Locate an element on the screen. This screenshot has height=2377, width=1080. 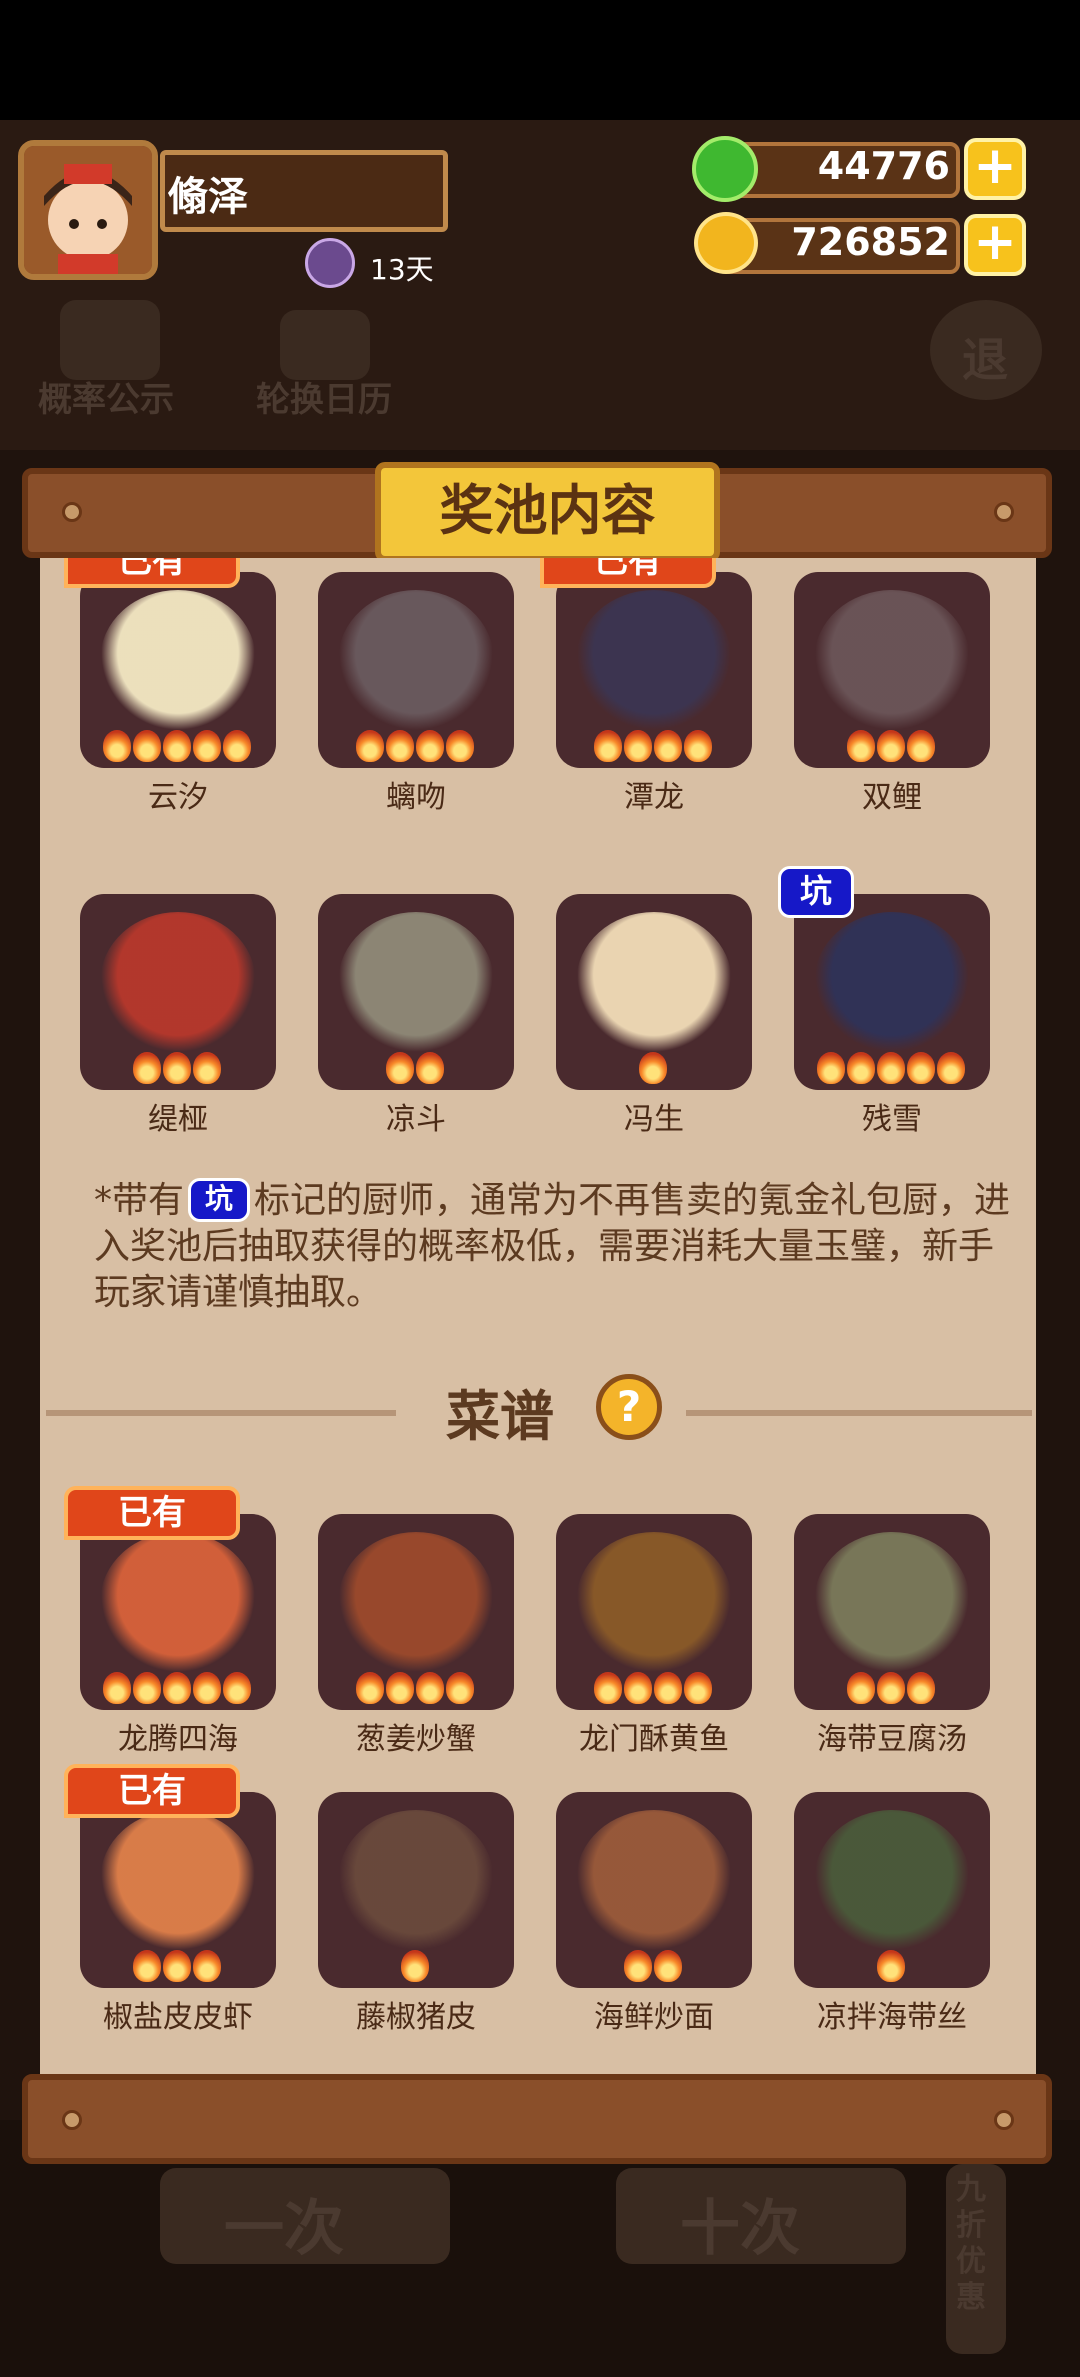
calendar-button: 轮换日历 is located at coordinates (324, 396).